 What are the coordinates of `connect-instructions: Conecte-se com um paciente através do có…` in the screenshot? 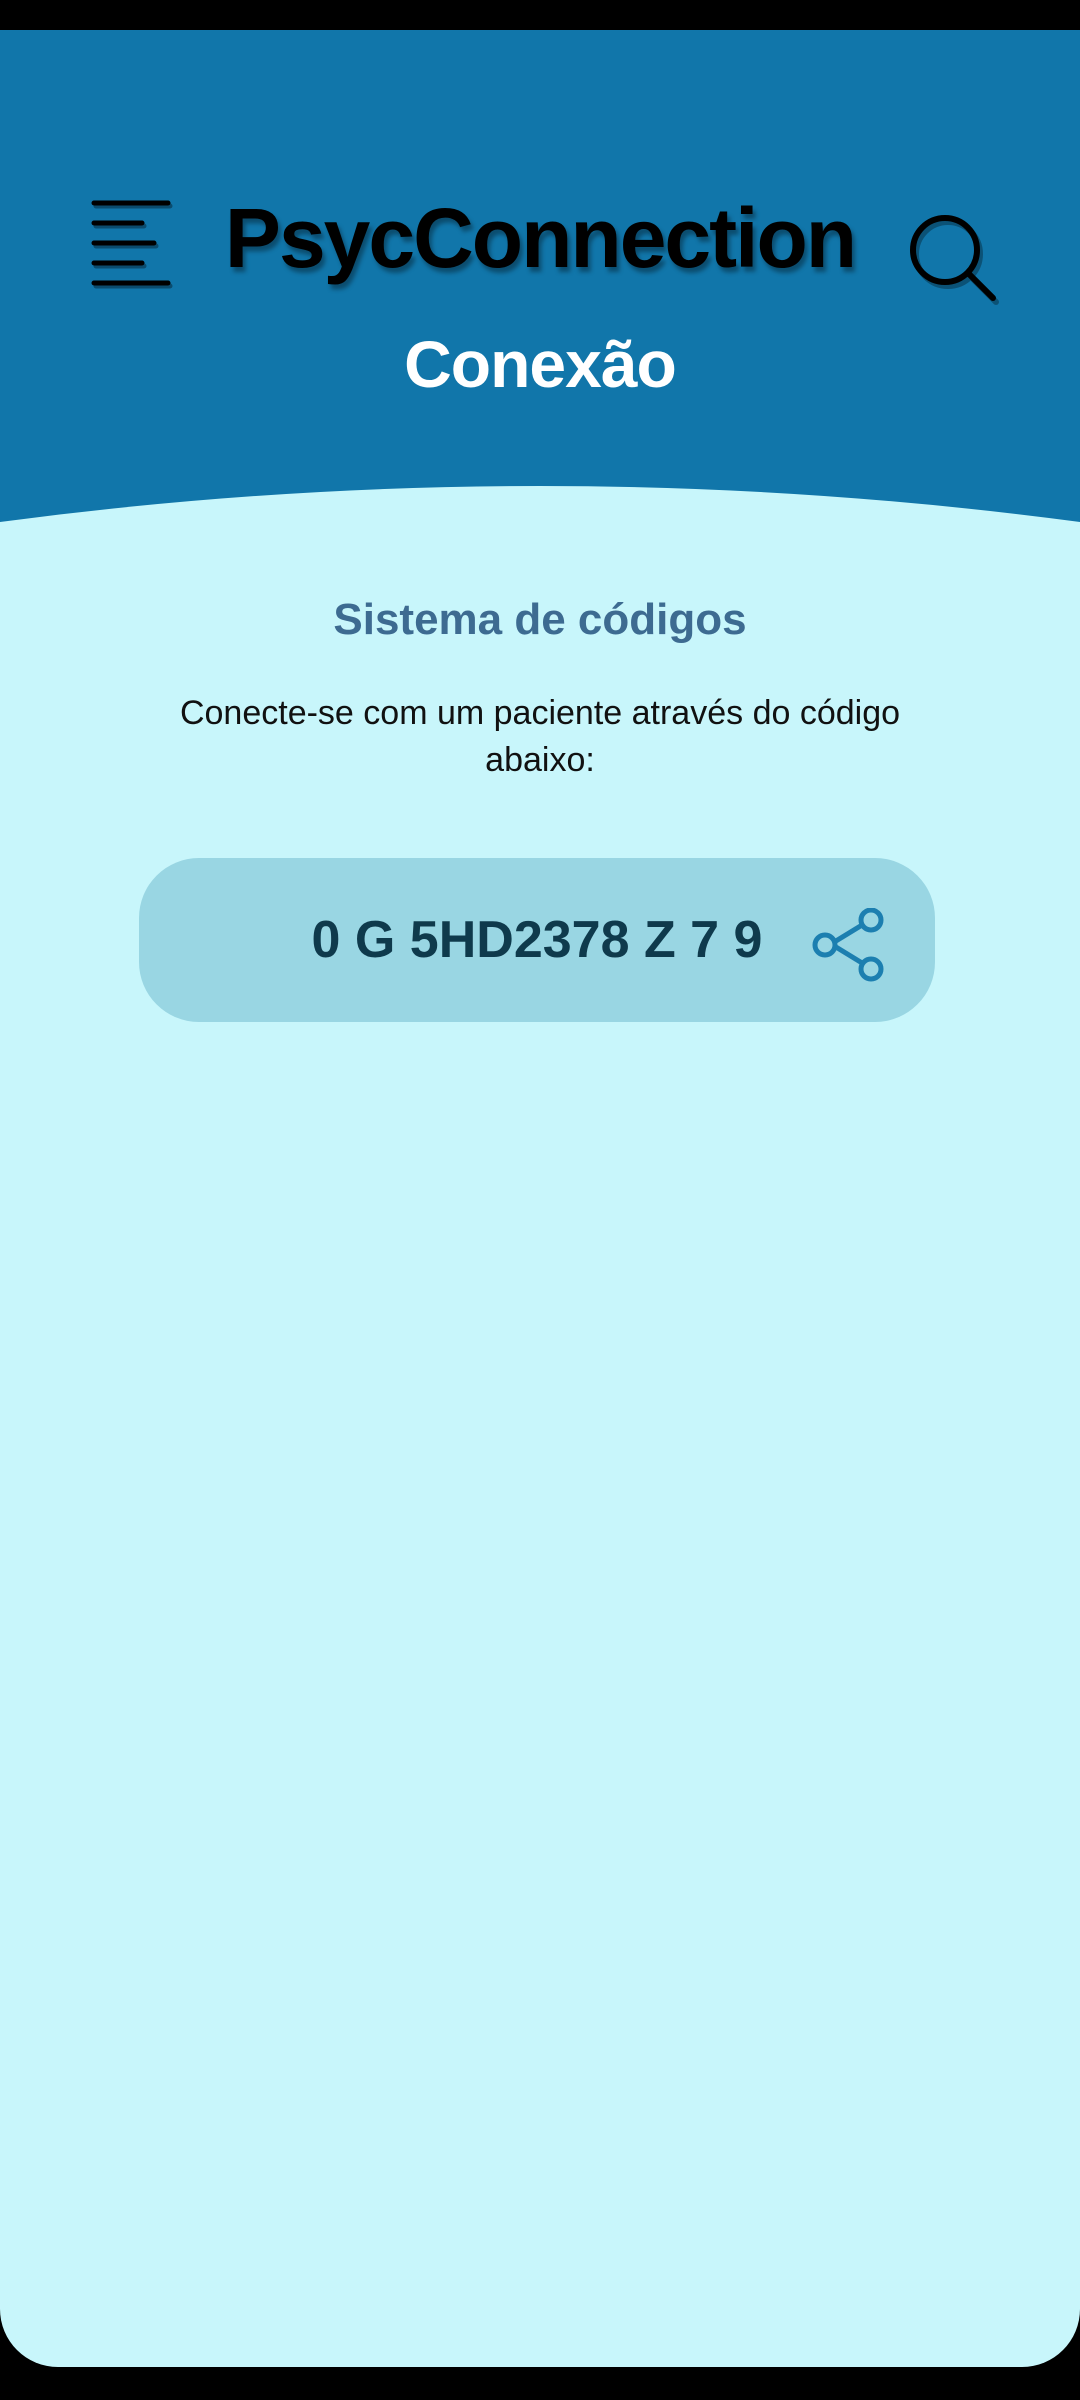 It's located at (540, 736).